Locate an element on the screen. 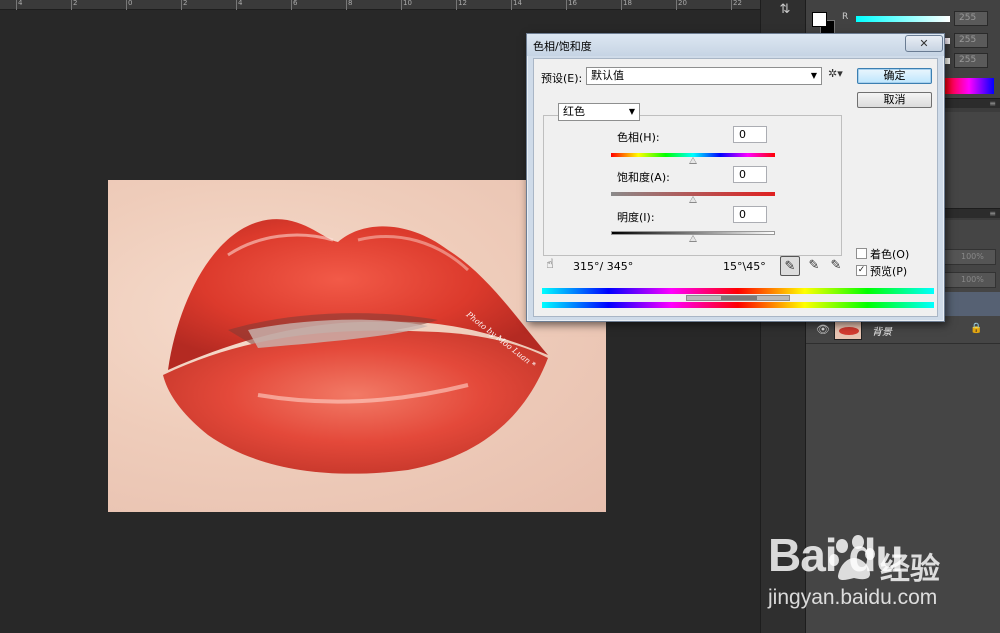  jingyan-url-text: jingyan.baidu.com is located at coordinates (853, 597).